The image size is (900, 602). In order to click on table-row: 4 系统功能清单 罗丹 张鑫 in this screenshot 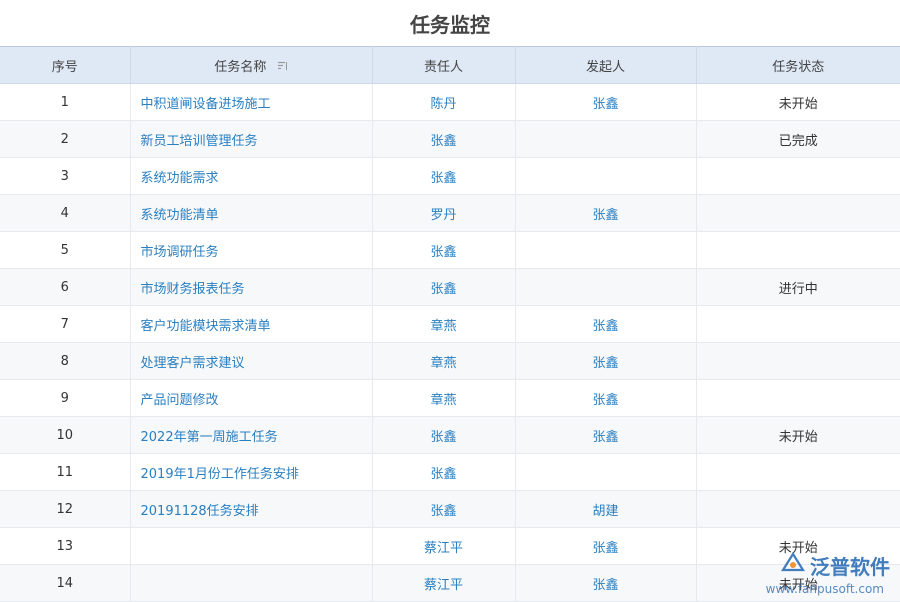, I will do `click(450, 213)`.